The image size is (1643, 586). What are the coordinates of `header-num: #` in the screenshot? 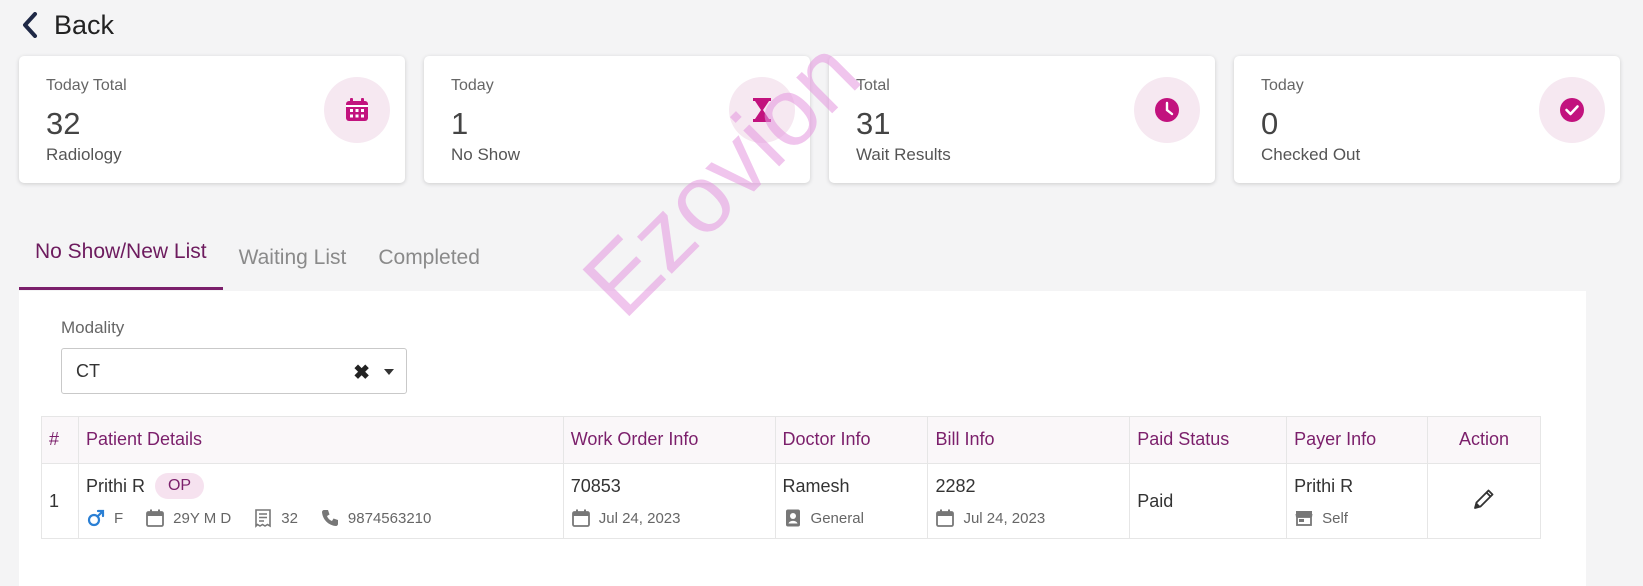 It's located at (60, 440).